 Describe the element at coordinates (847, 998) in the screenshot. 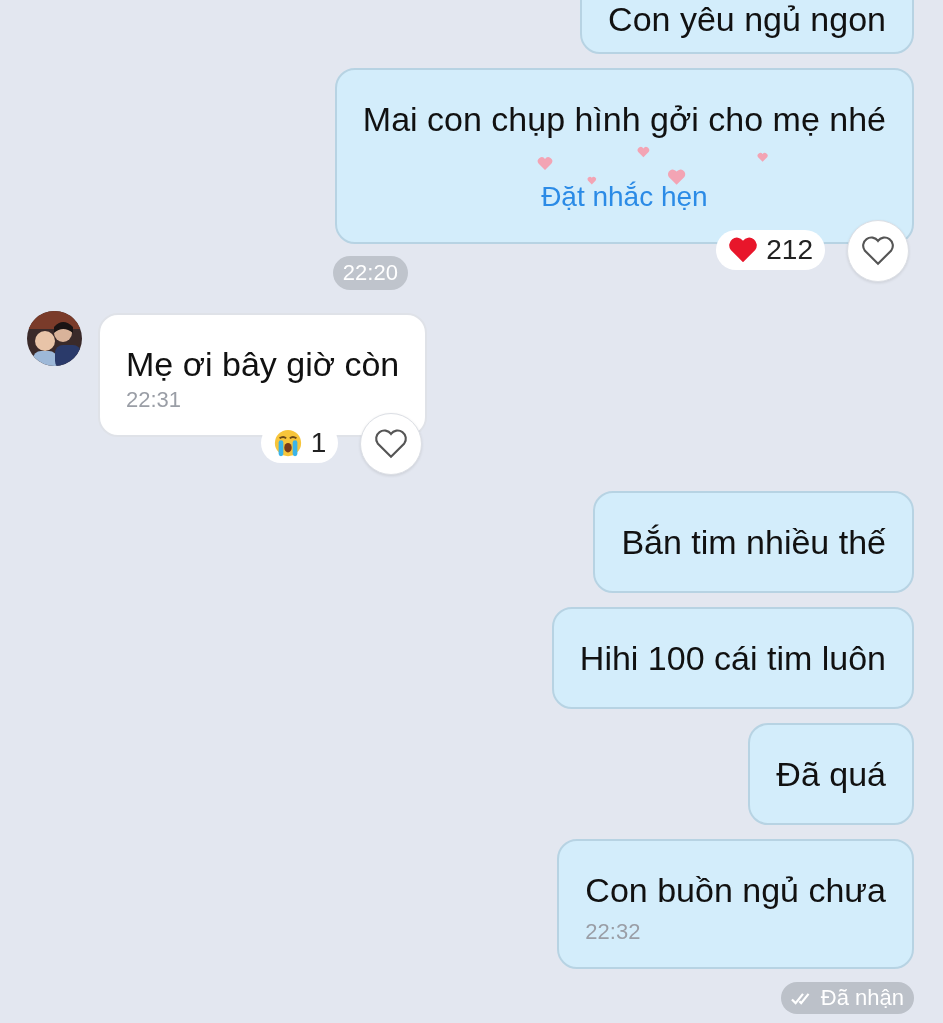

I see `delivery-status: Đã nhận` at that location.